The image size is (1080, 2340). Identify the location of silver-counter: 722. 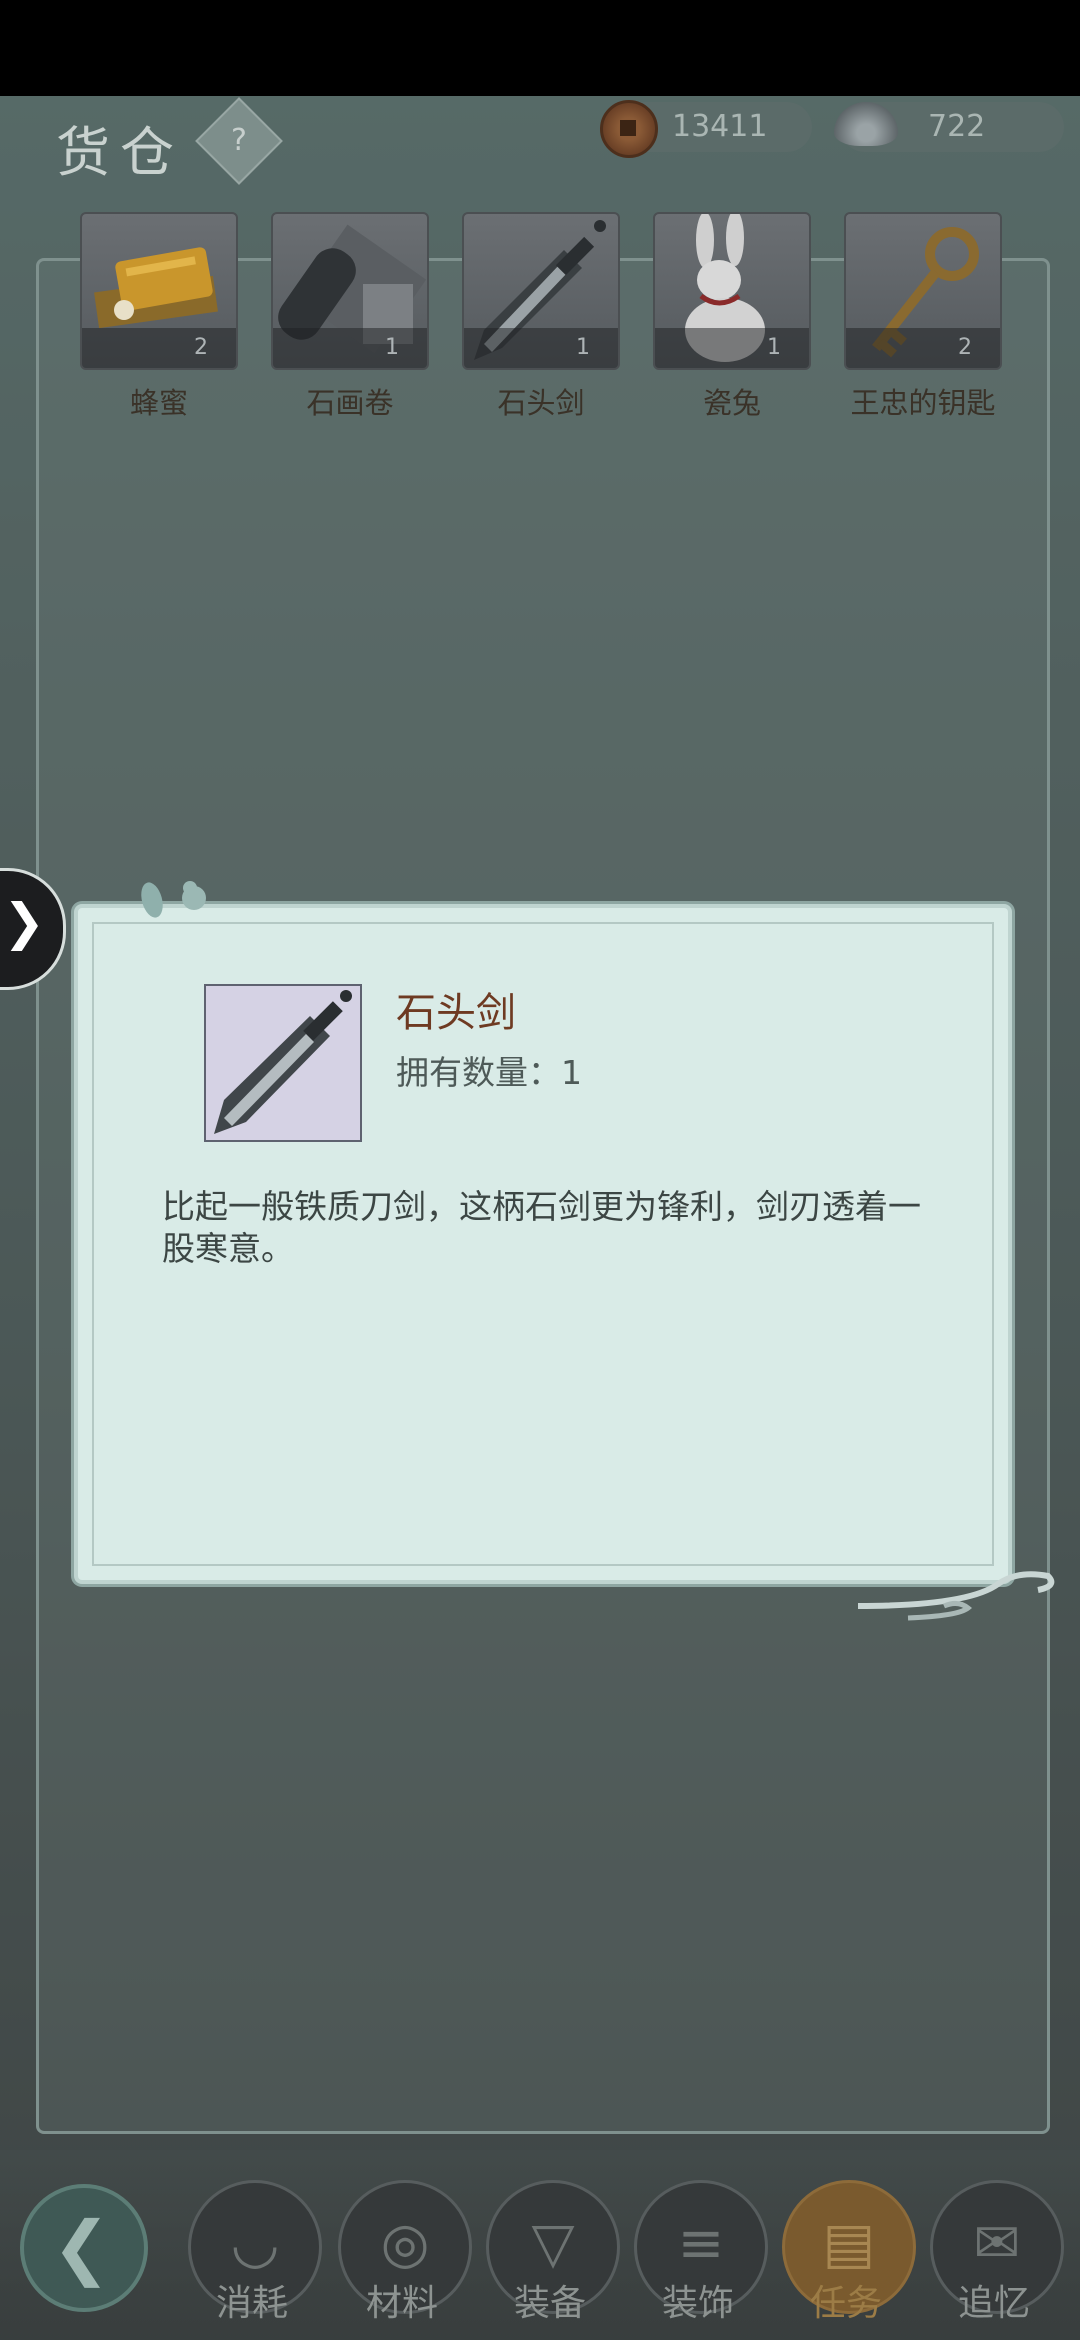
(949, 127).